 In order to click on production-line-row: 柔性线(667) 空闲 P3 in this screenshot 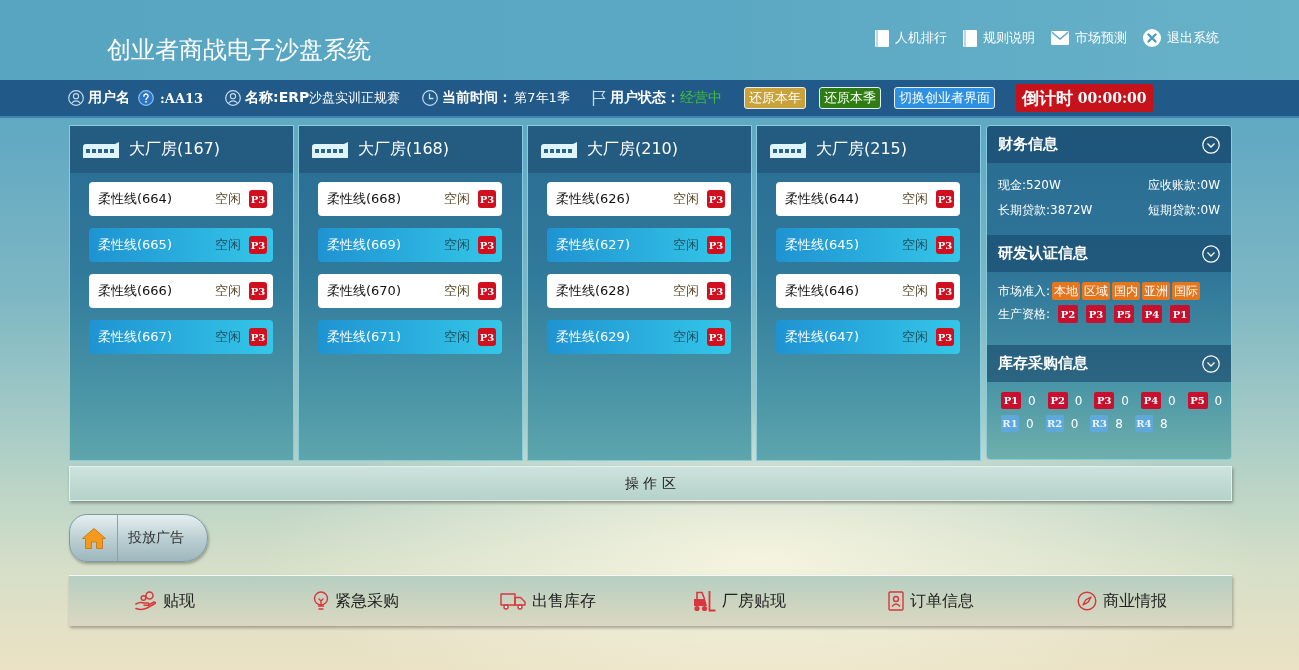, I will do `click(181, 337)`.